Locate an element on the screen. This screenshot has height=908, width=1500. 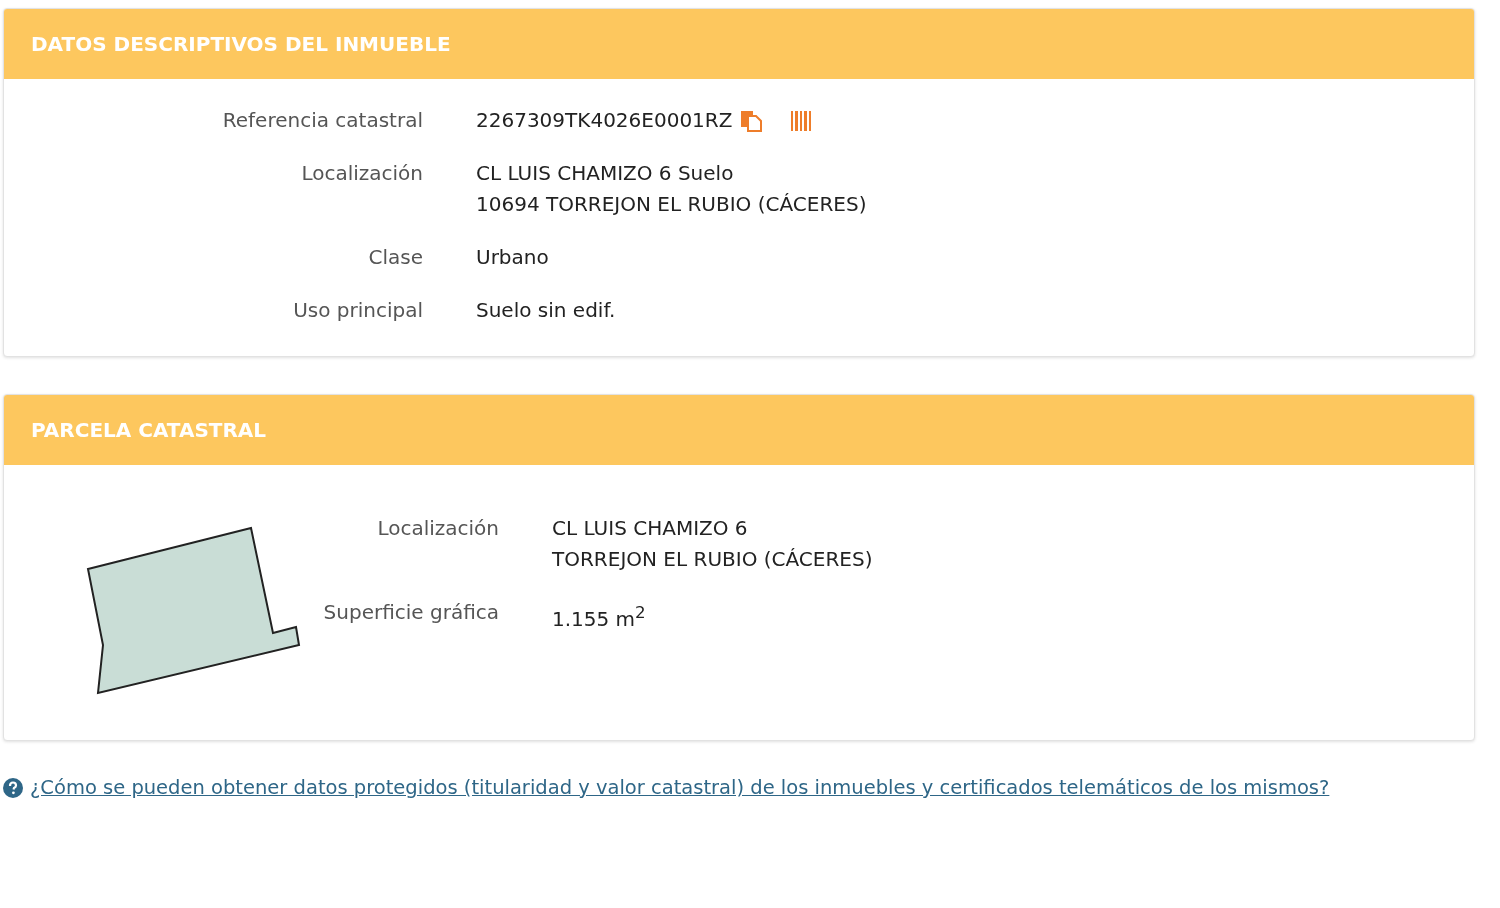
field-value: 2267309TK4026E0001RZ is located at coordinates (604, 120).